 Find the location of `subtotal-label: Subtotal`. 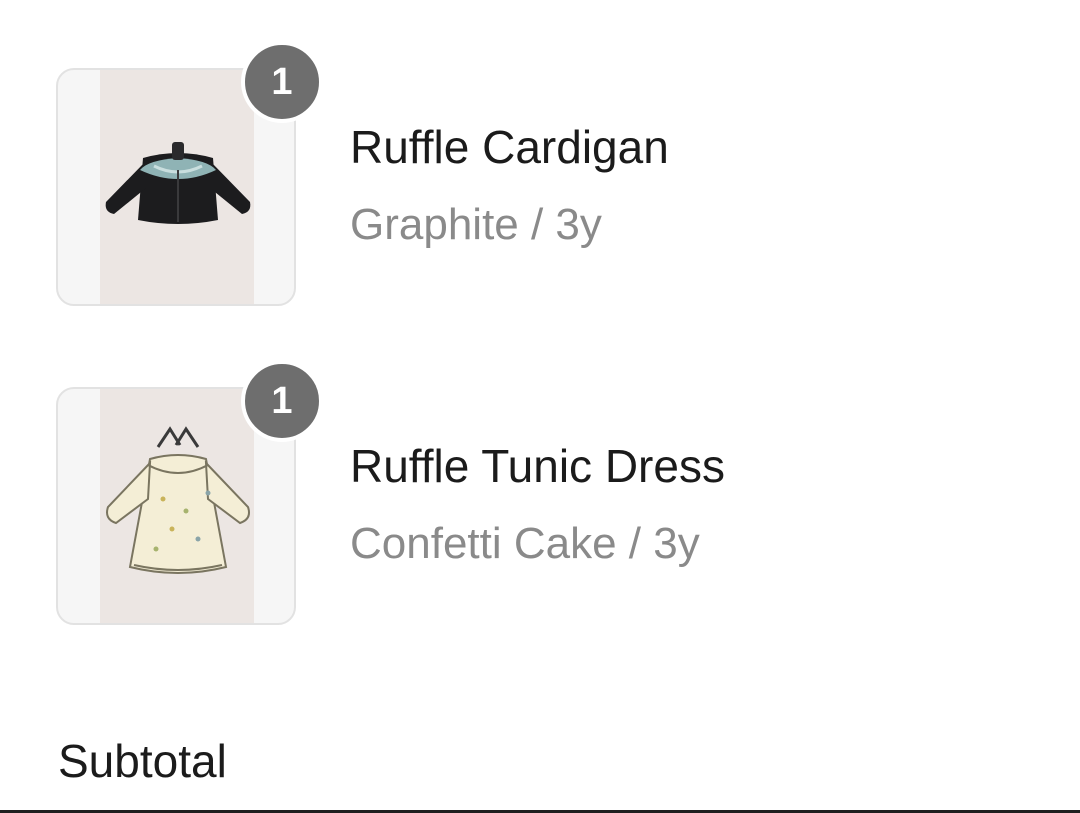

subtotal-label: Subtotal is located at coordinates (142, 761).